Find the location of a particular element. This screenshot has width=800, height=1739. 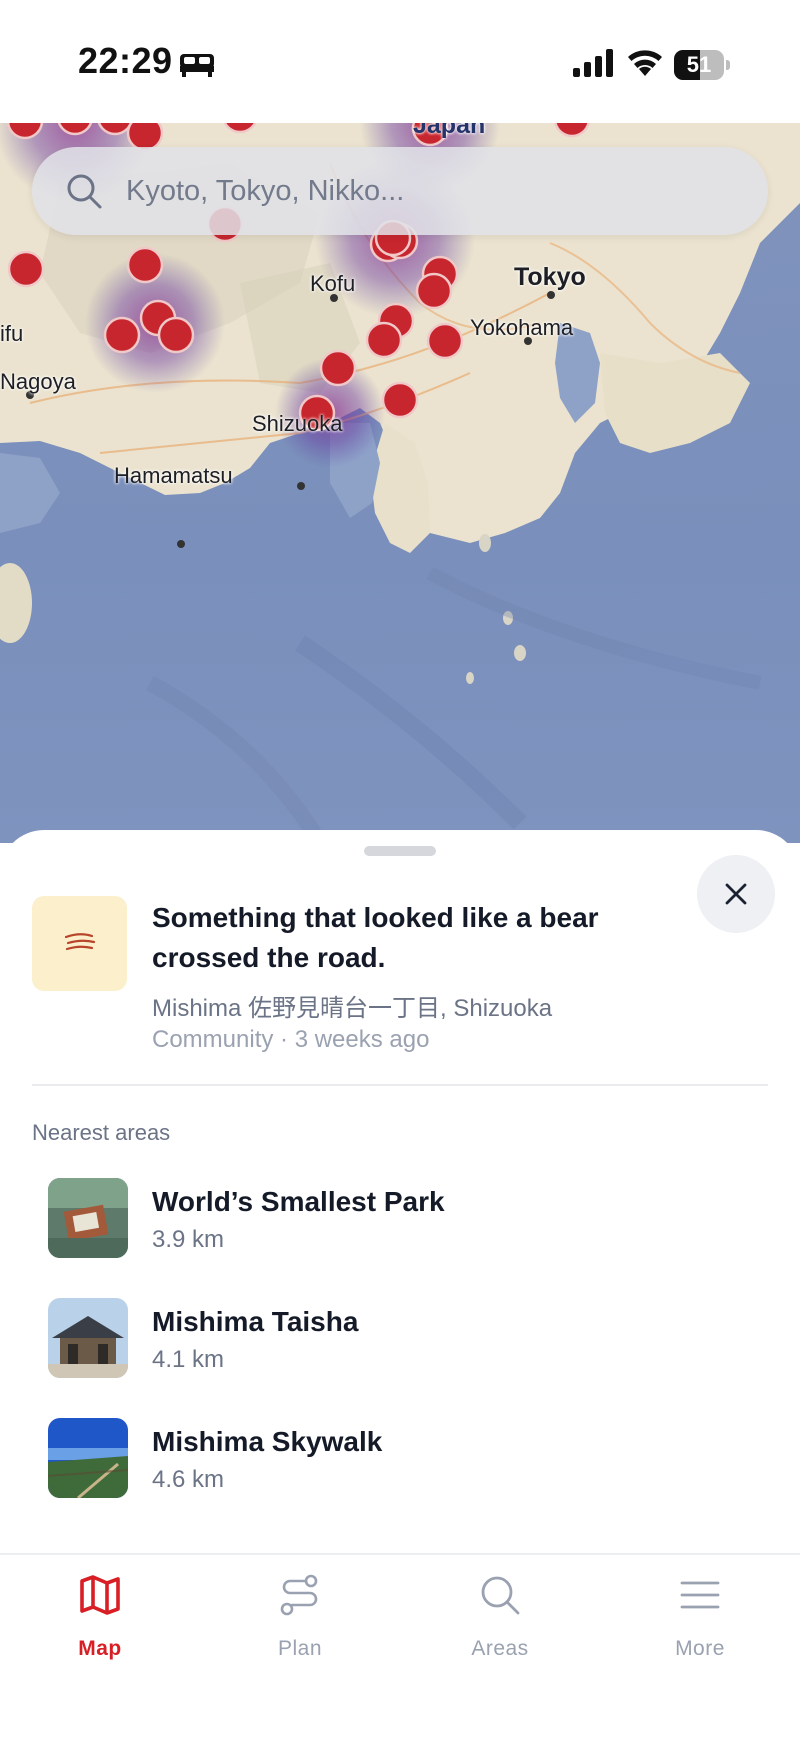

search-bar is located at coordinates (400, 191).